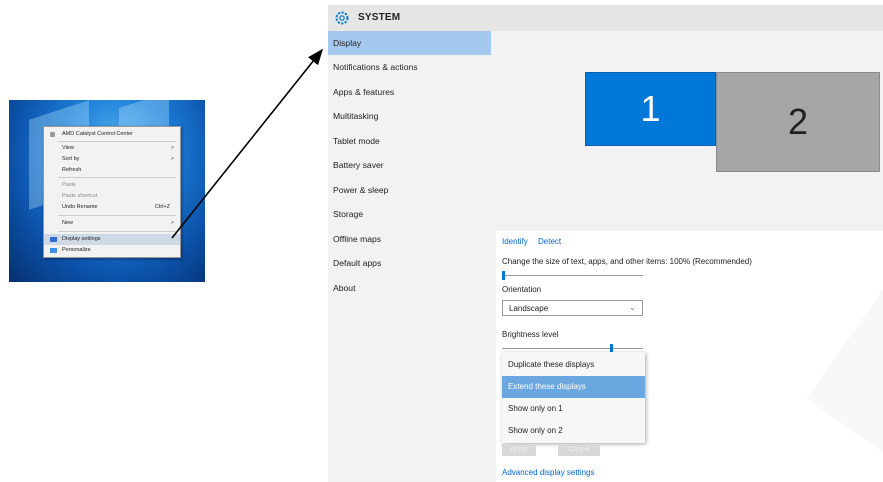 The width and height of the screenshot is (883, 482). I want to click on title-bar: SYSTEM, so click(605, 18).